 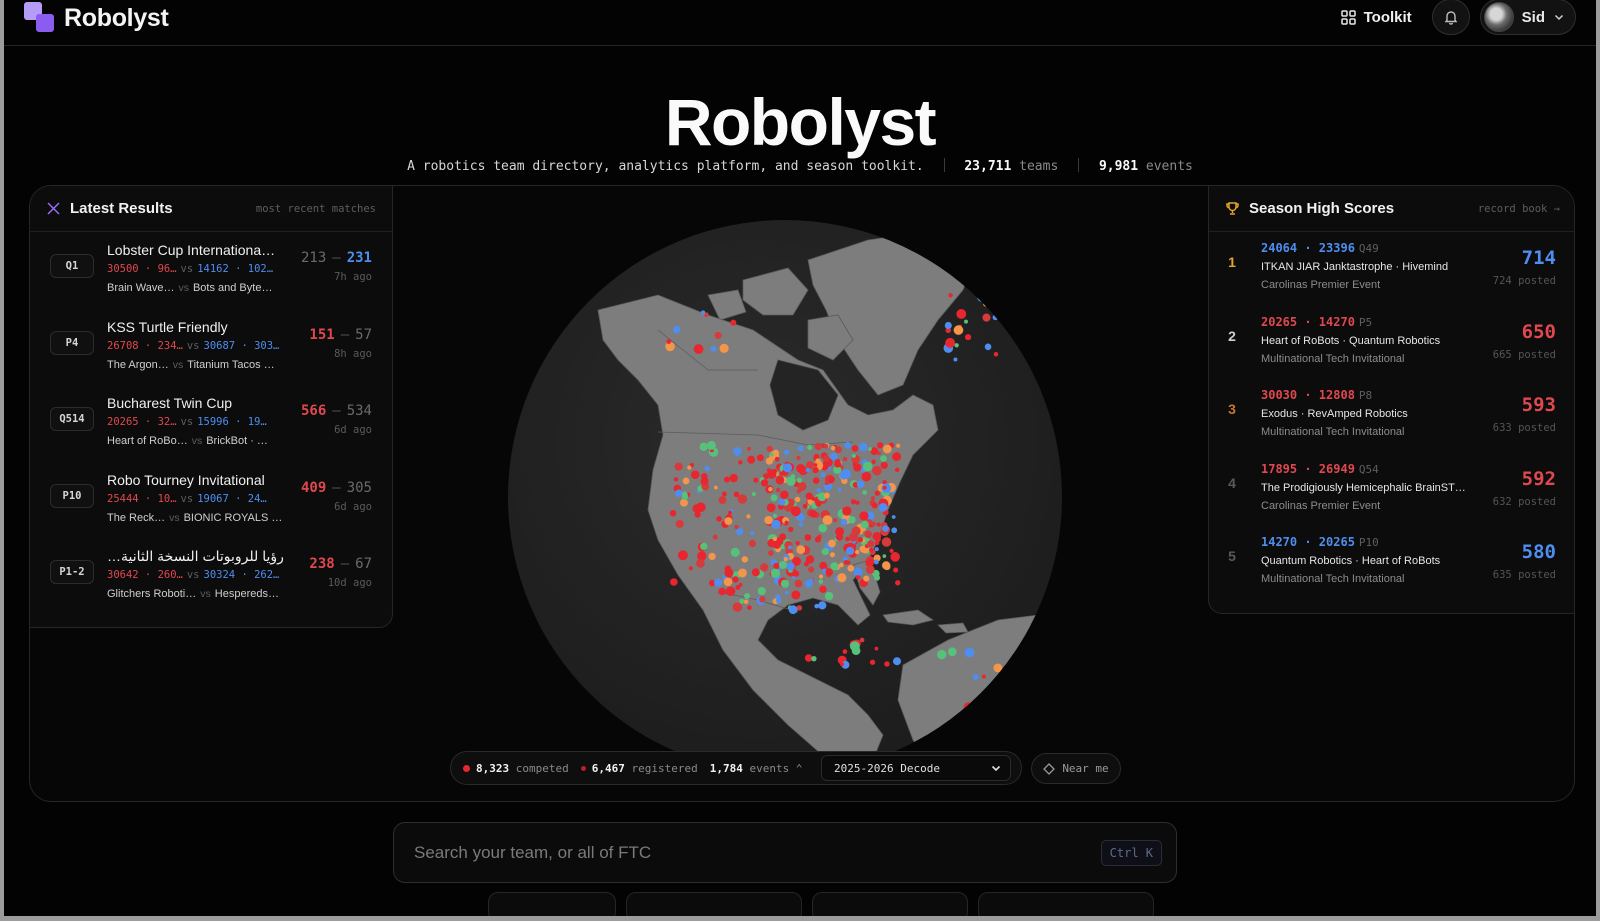 What do you see at coordinates (916, 768) in the screenshot?
I see `season-select: 2025-2026 Decode` at bounding box center [916, 768].